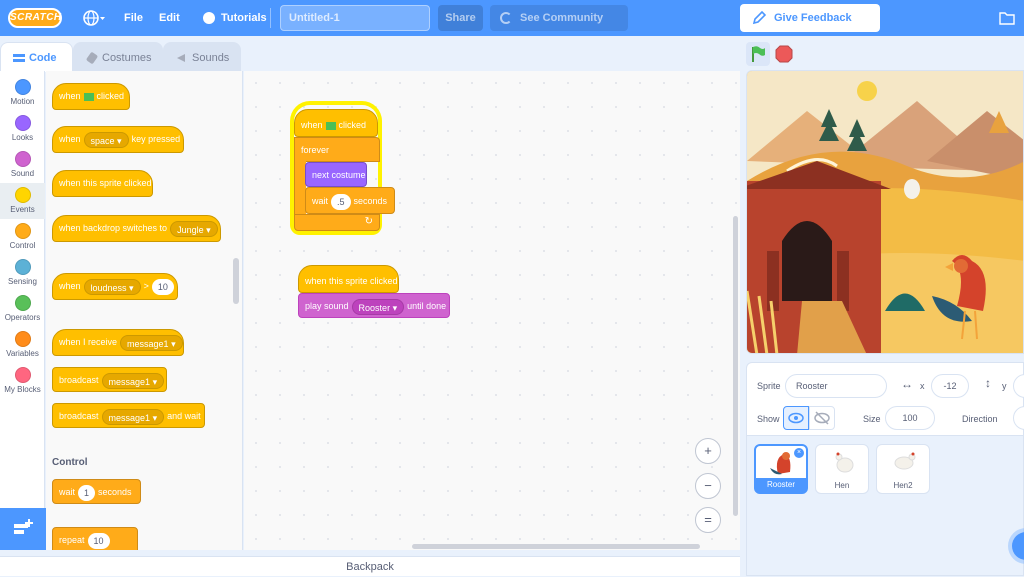 The height and width of the screenshot is (577, 1024). What do you see at coordinates (87, 492) in the screenshot?
I see `wait-seconds-input: 1` at bounding box center [87, 492].